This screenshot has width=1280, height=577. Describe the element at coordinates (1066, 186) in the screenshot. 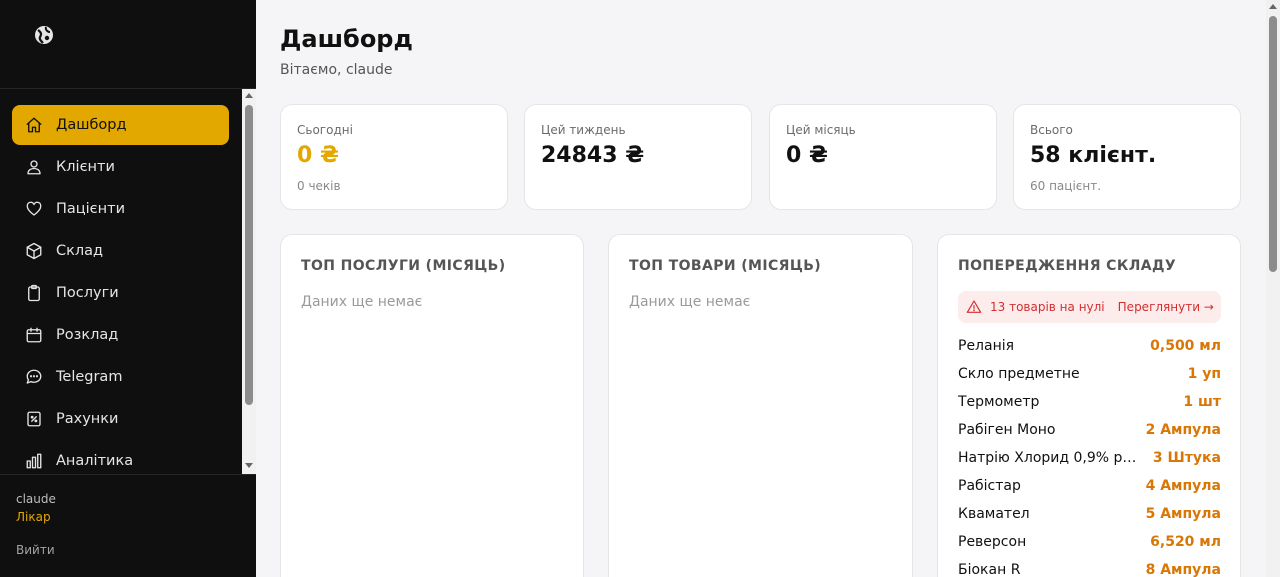

I see `stat-sub: 60 пацієнт.` at that location.